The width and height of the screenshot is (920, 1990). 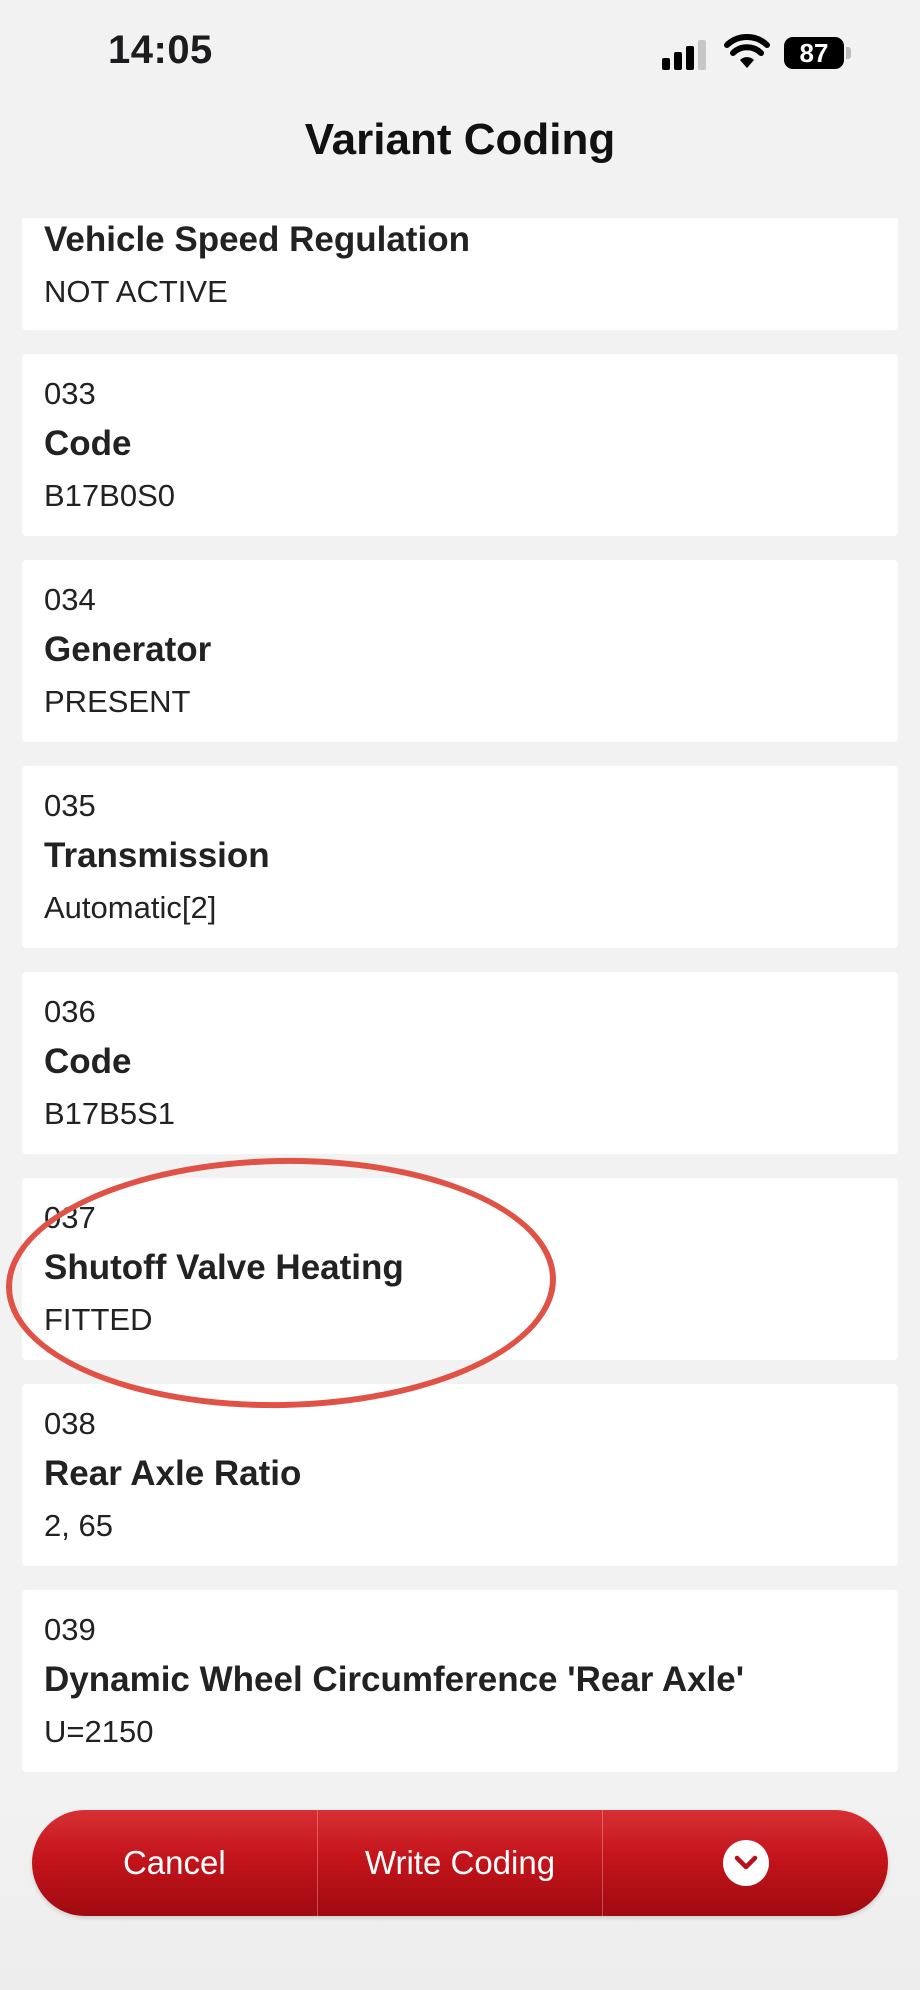 I want to click on more-options-button, so click(x=745, y=1863).